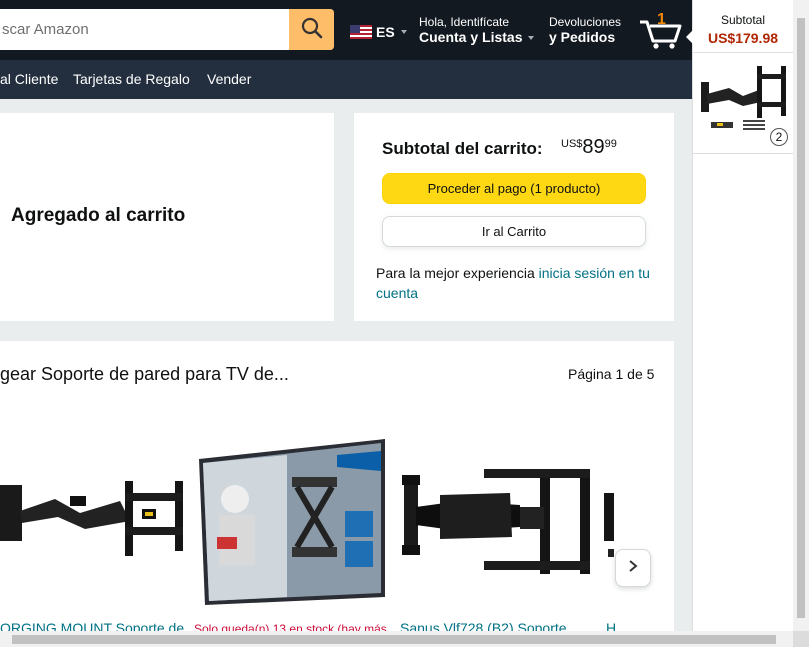 The height and width of the screenshot is (647, 809). I want to click on account-greeting: Hola, Identifícate, so click(464, 22).